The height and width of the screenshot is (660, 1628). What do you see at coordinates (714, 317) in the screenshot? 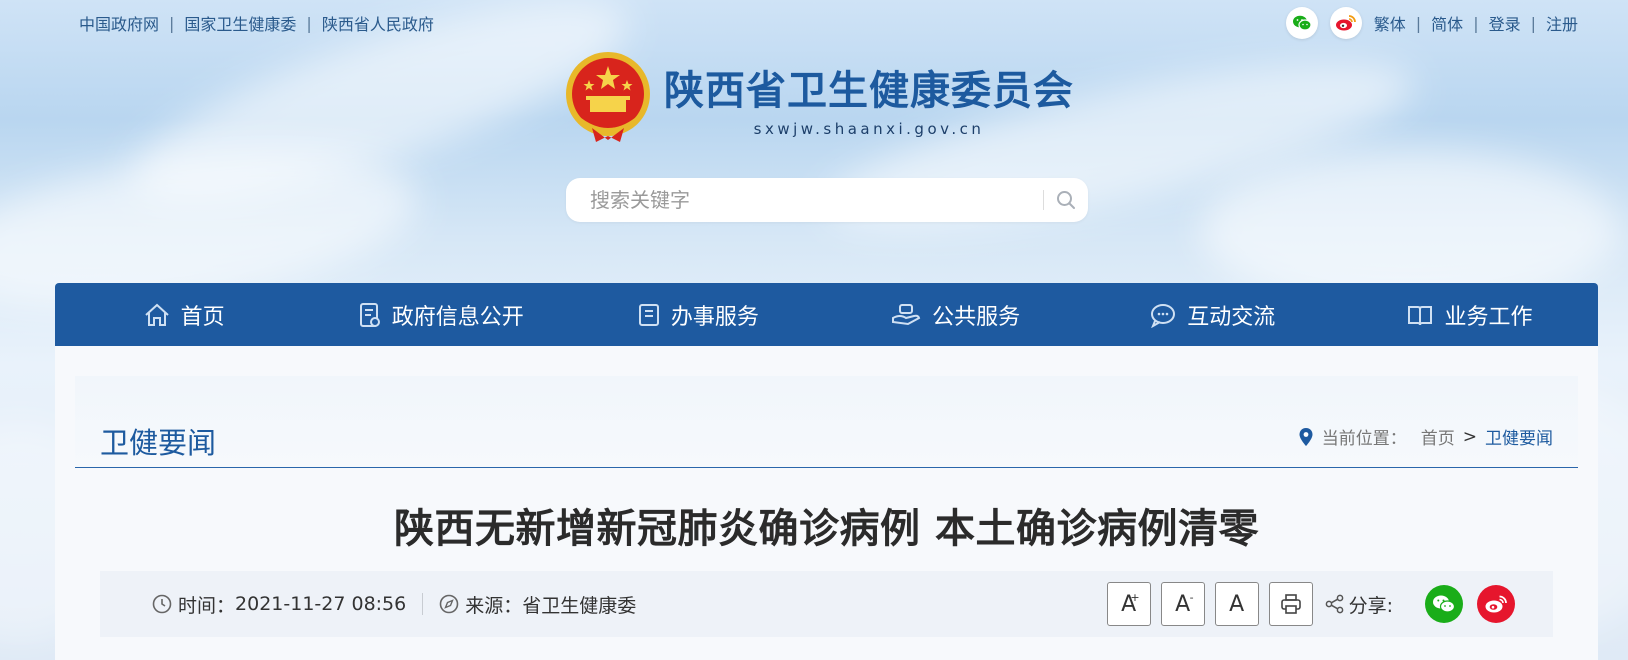
I see `nav-label: 办事服务` at bounding box center [714, 317].